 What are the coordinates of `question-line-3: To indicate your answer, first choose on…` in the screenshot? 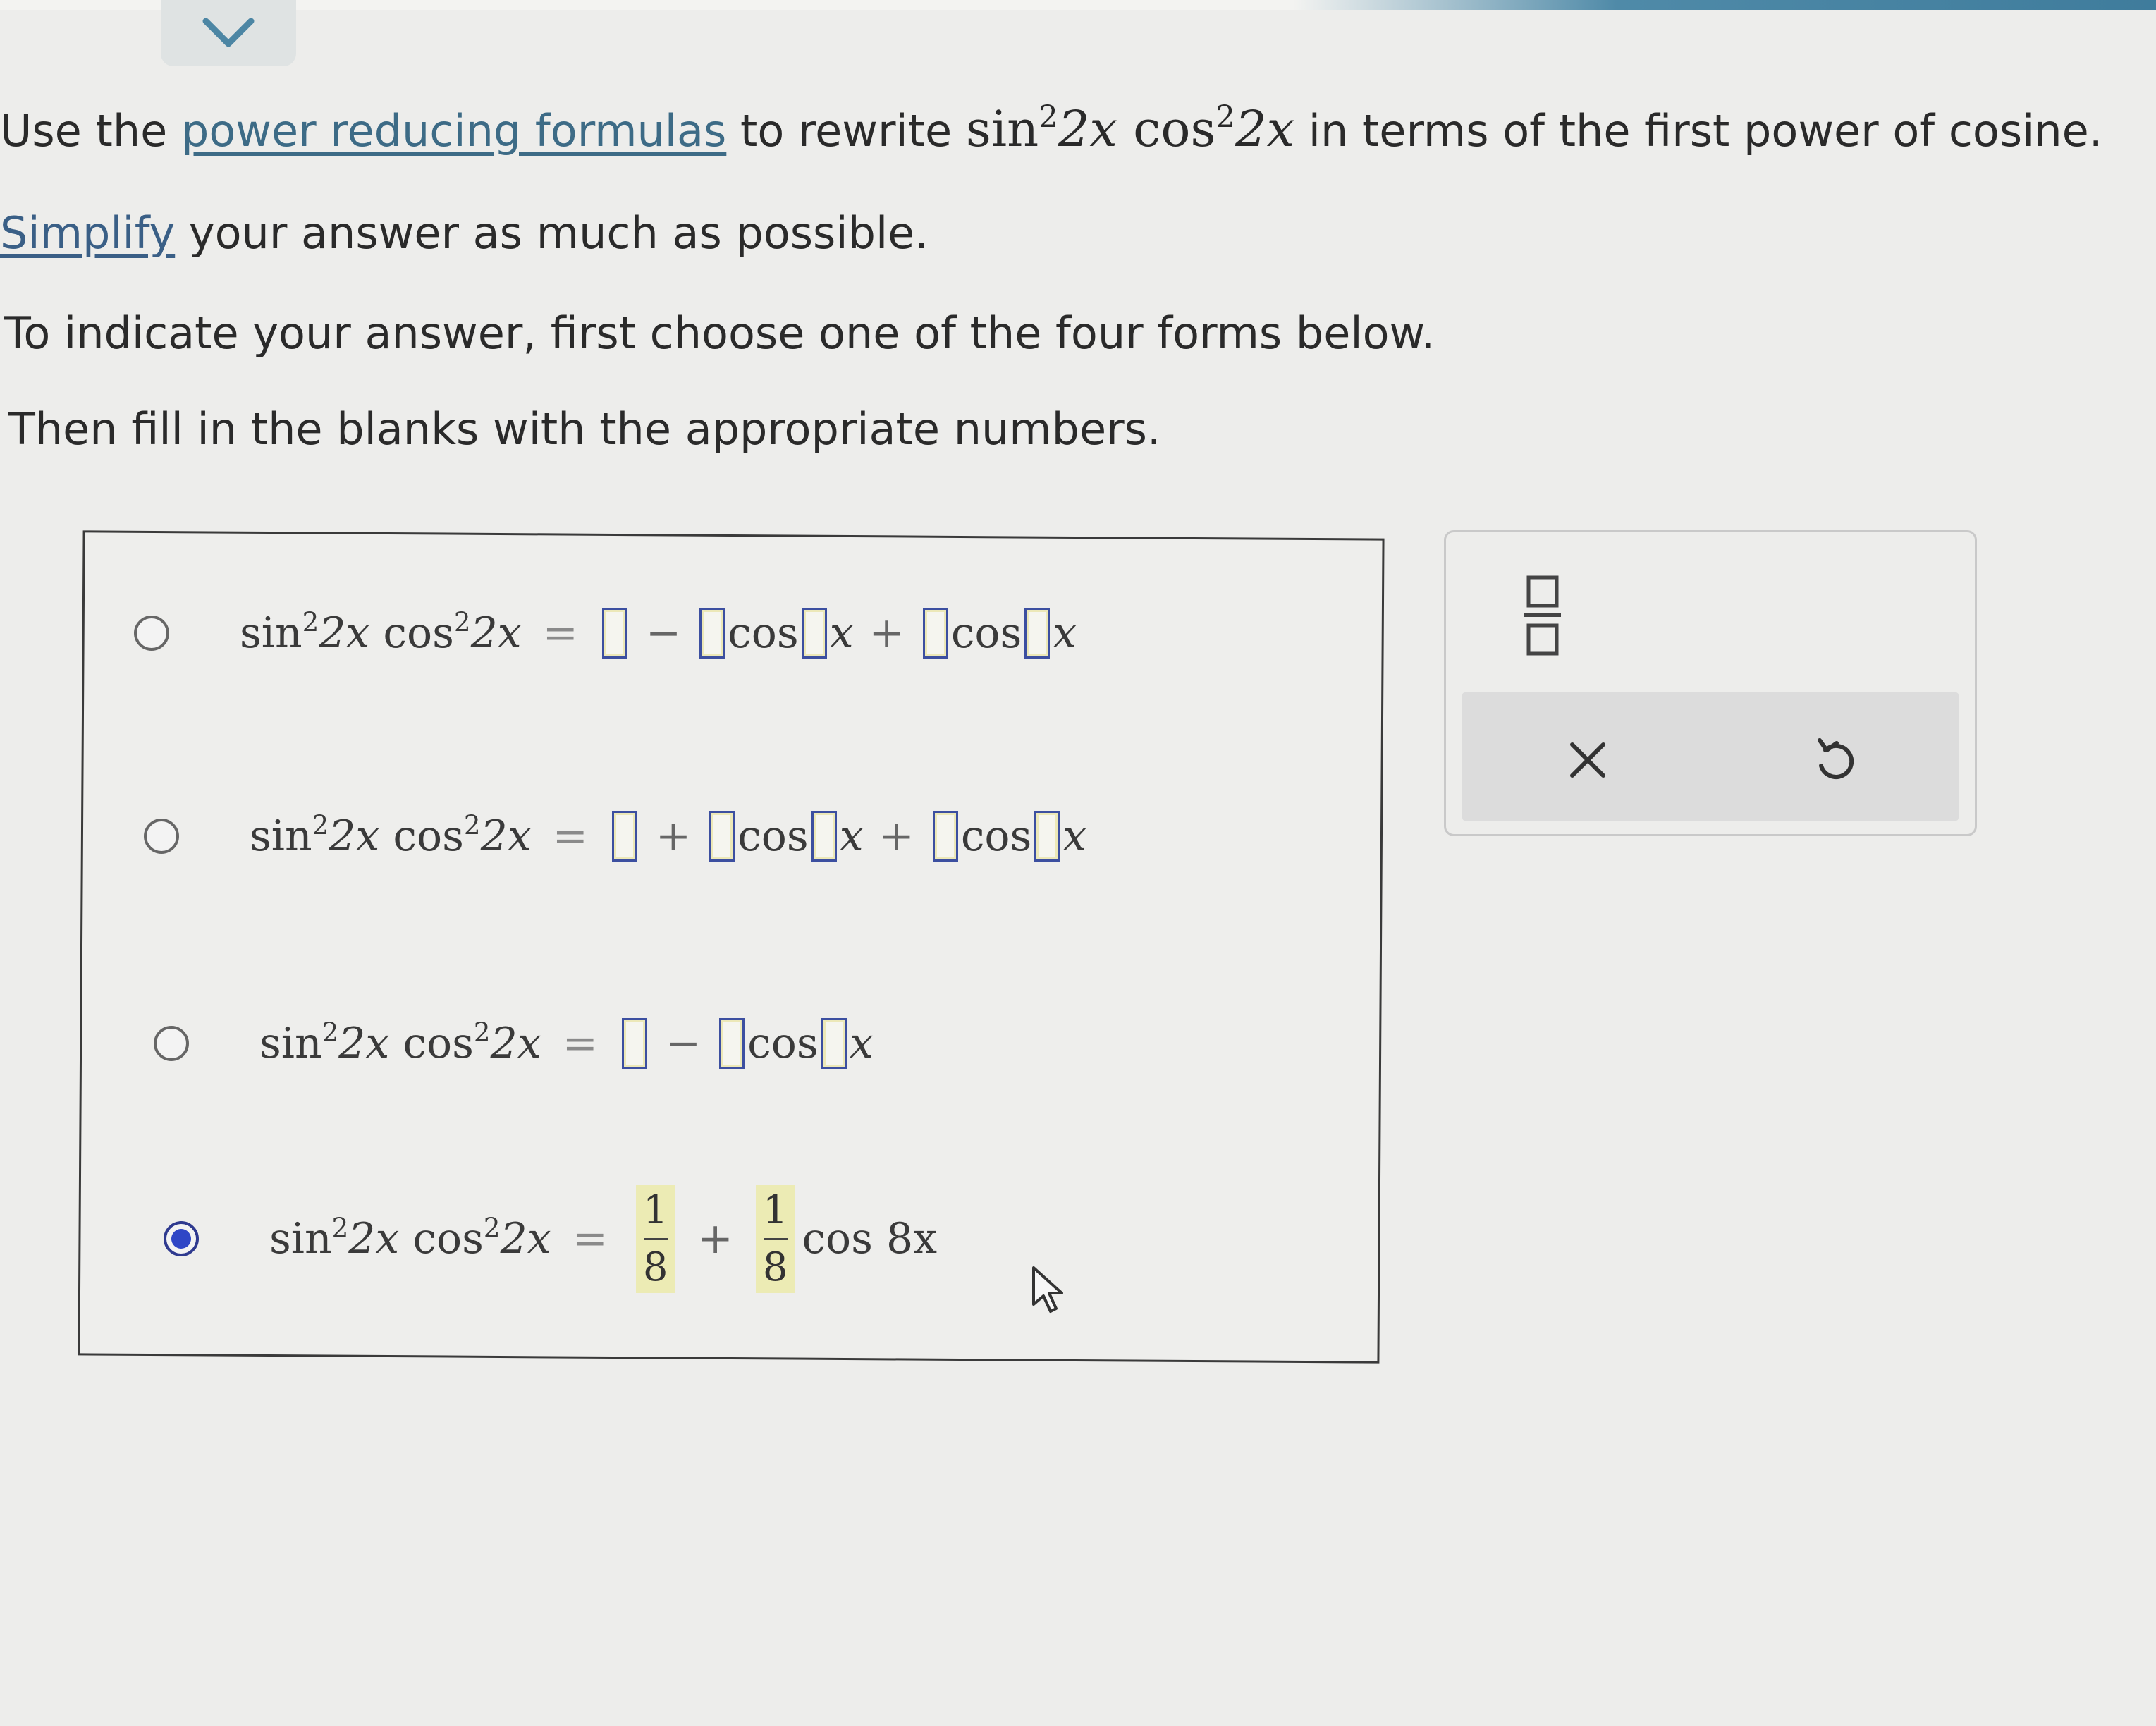 It's located at (719, 333).